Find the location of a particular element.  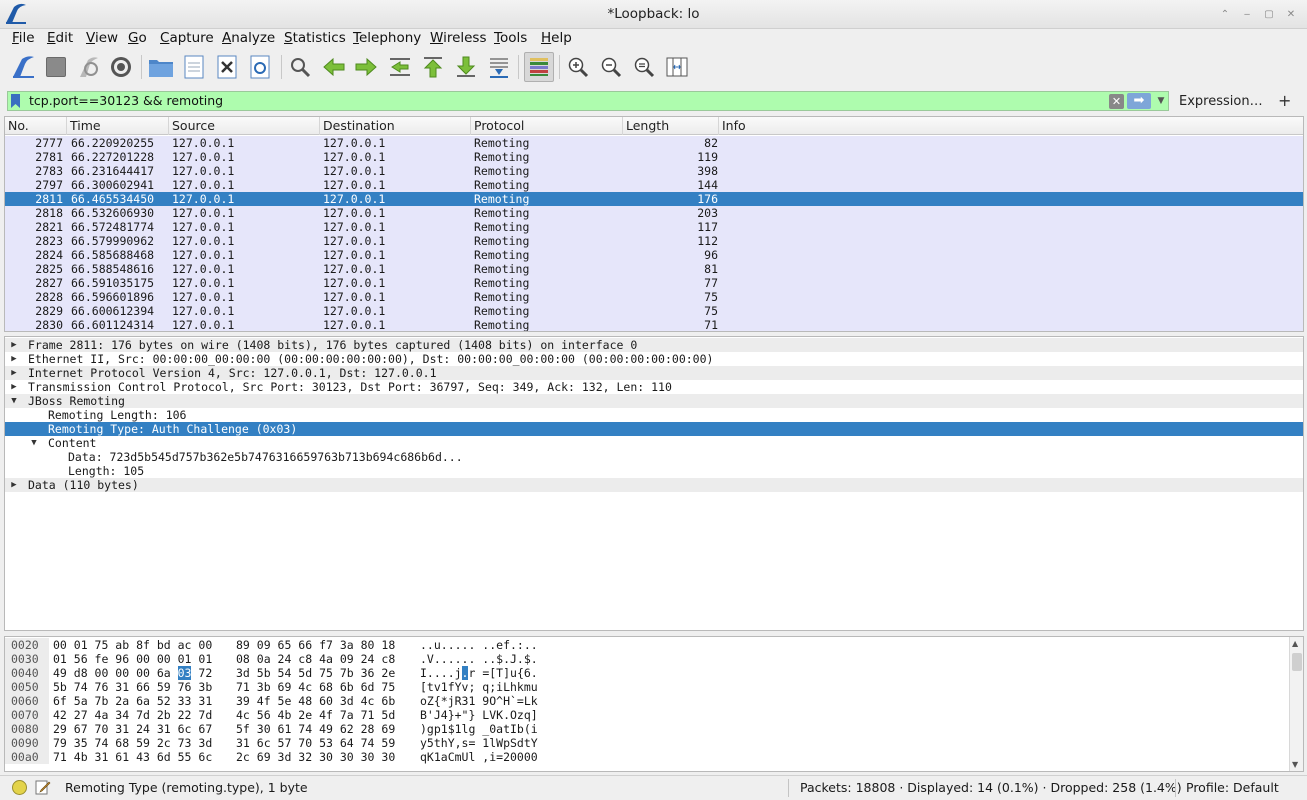

column-header-destination: Destination is located at coordinates (395, 126).